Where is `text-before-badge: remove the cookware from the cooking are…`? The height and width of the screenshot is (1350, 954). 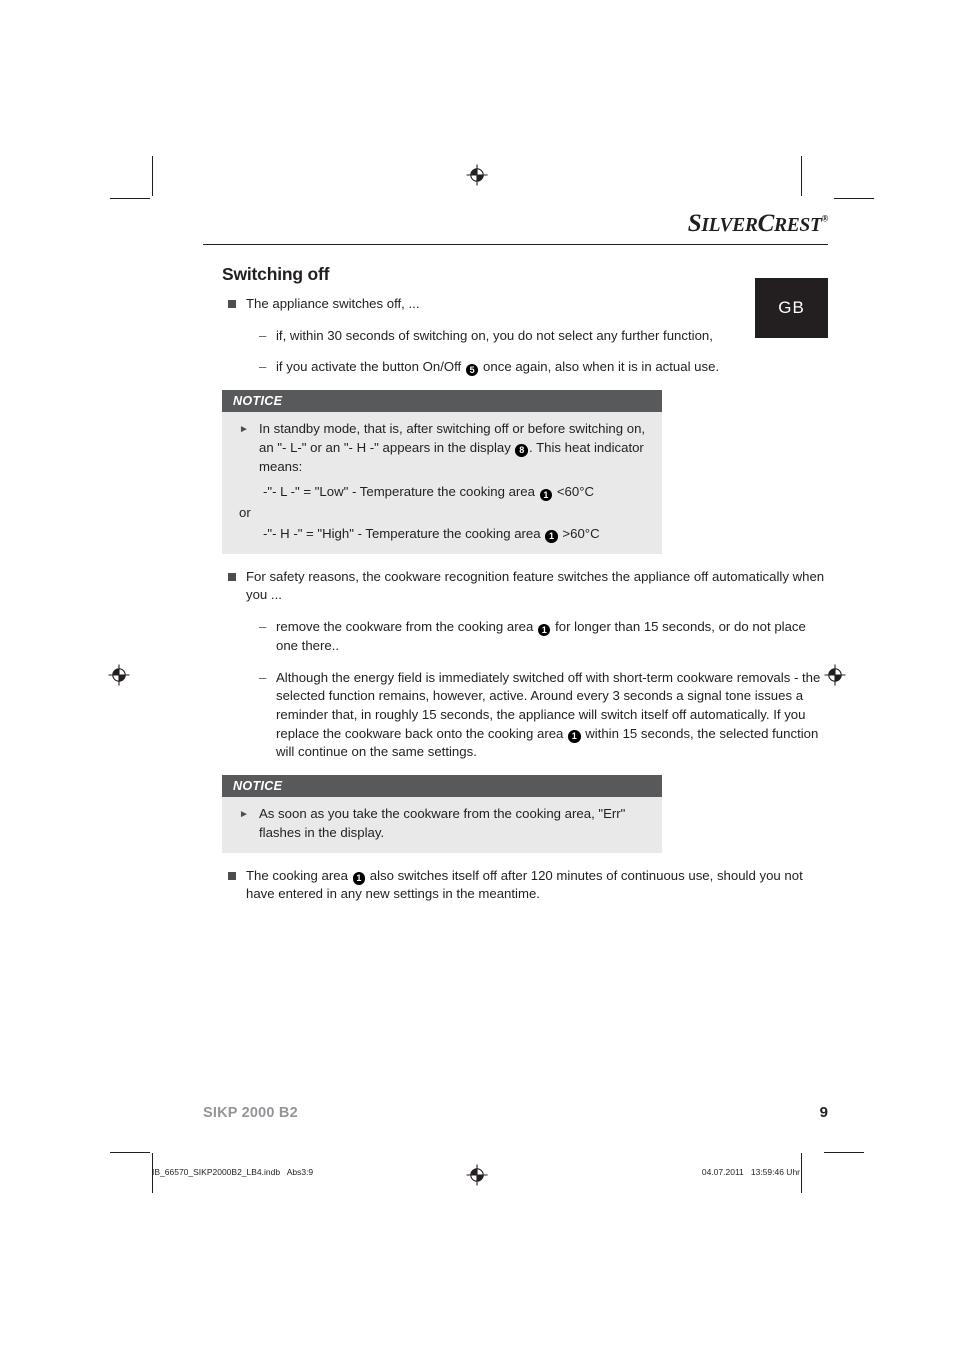
text-before-badge: remove the cookware from the cooking are… is located at coordinates (406, 627).